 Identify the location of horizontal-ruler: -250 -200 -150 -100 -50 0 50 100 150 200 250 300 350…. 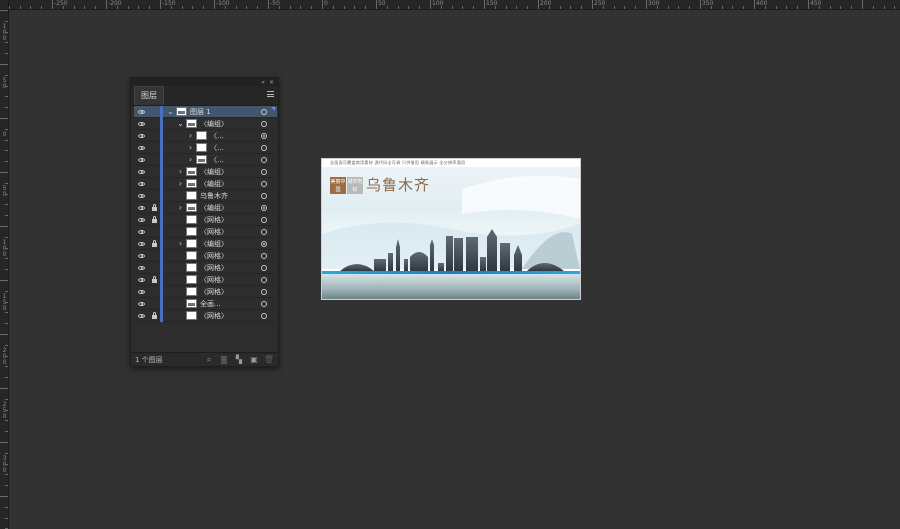
(450, 5).